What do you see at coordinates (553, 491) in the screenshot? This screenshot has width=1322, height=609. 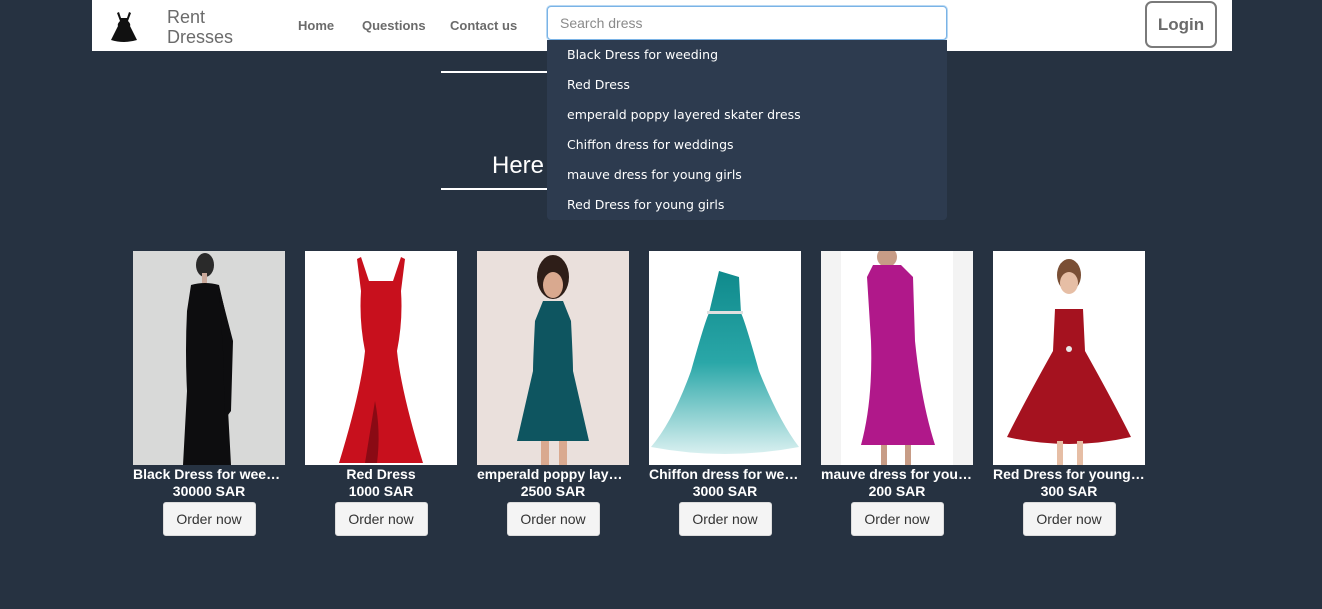 I see `product-price: 2500 SAR` at bounding box center [553, 491].